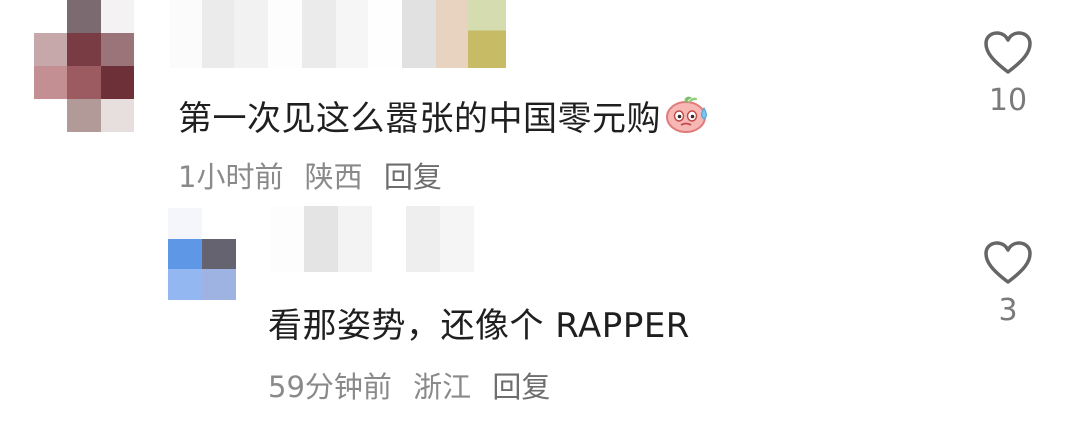 This screenshot has width=1080, height=425. I want to click on comment-location: 浙江, so click(442, 387).